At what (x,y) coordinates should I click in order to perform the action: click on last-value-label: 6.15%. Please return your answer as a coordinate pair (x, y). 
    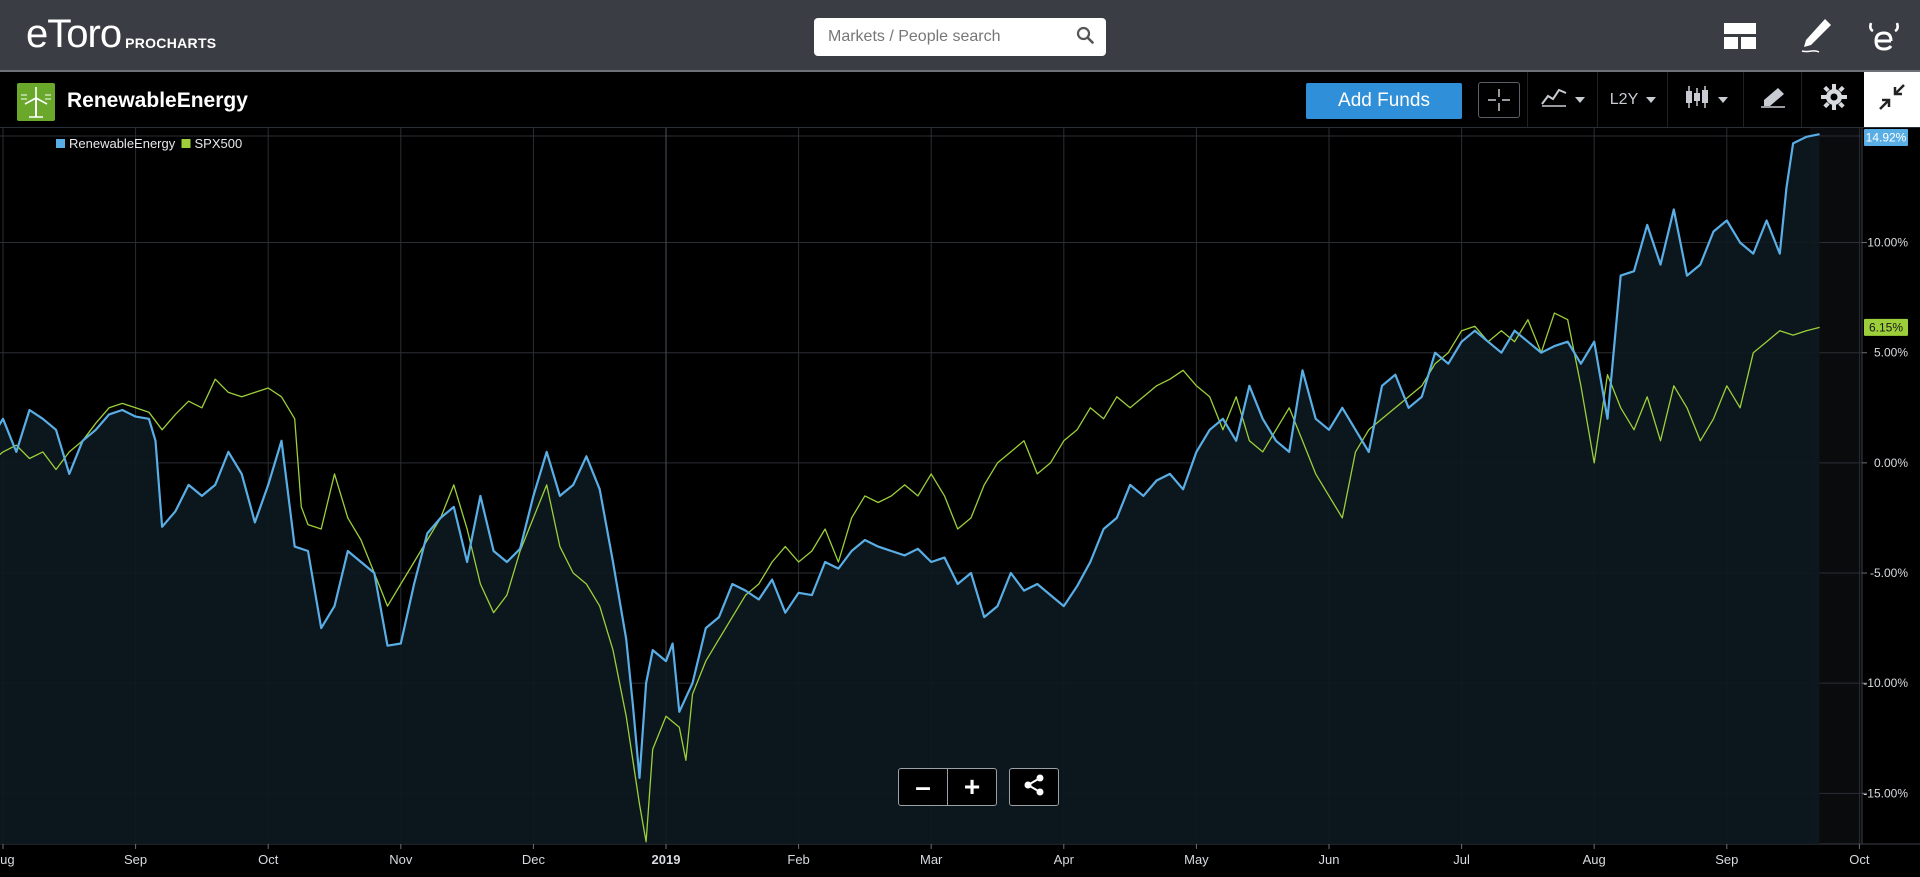
    Looking at the image, I should click on (1886, 327).